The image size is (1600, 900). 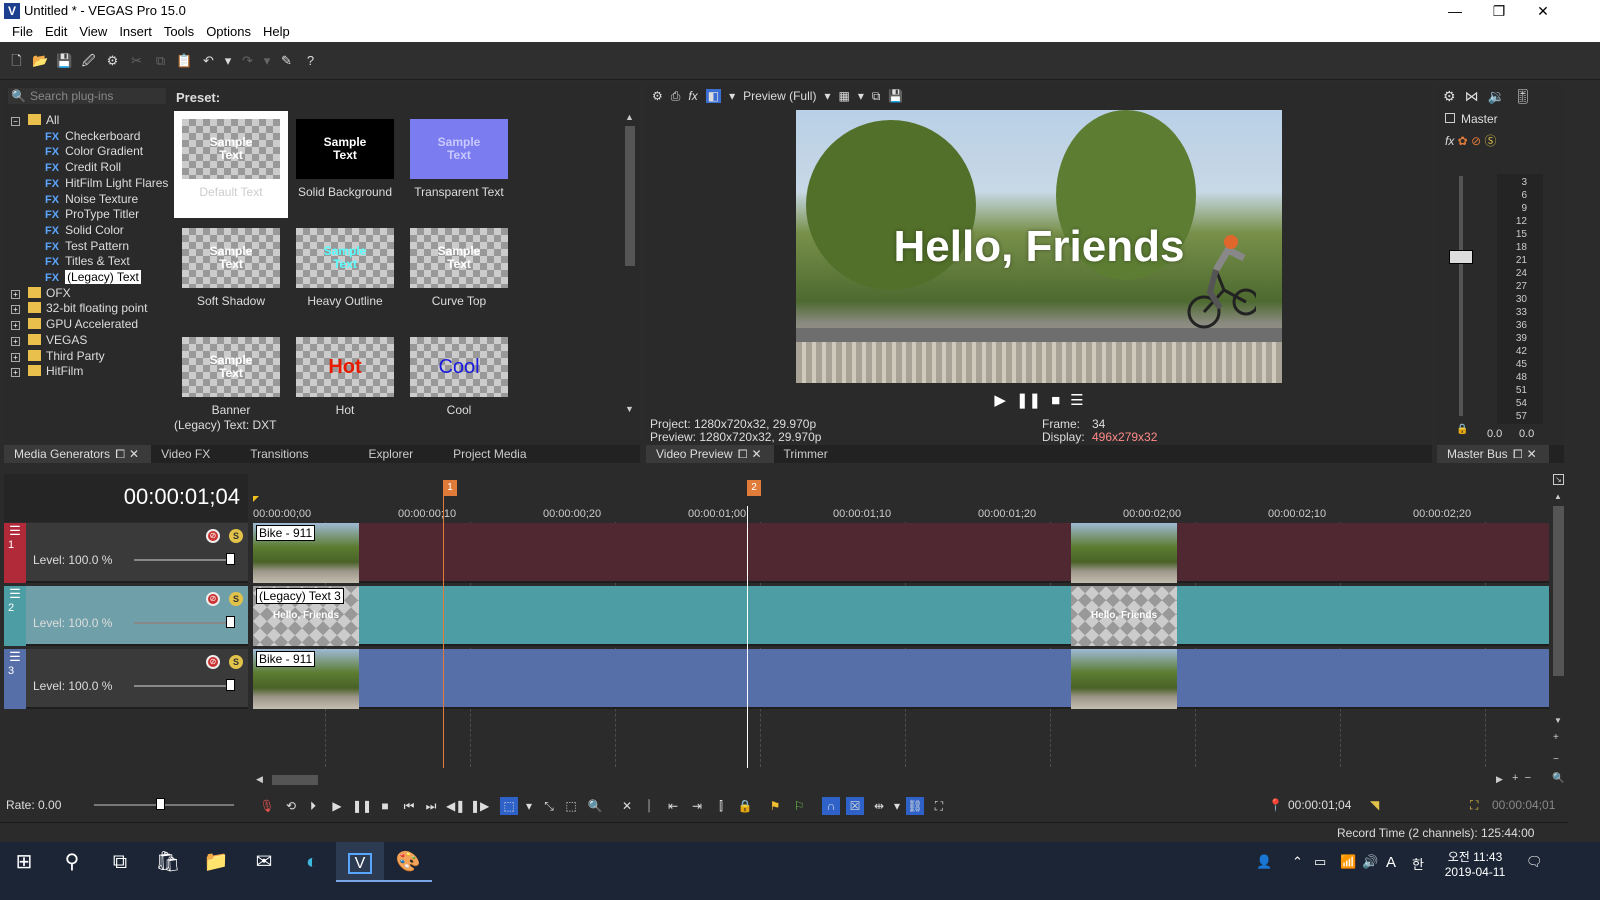 What do you see at coordinates (1320, 862) in the screenshot?
I see `battery-icon: ▭` at bounding box center [1320, 862].